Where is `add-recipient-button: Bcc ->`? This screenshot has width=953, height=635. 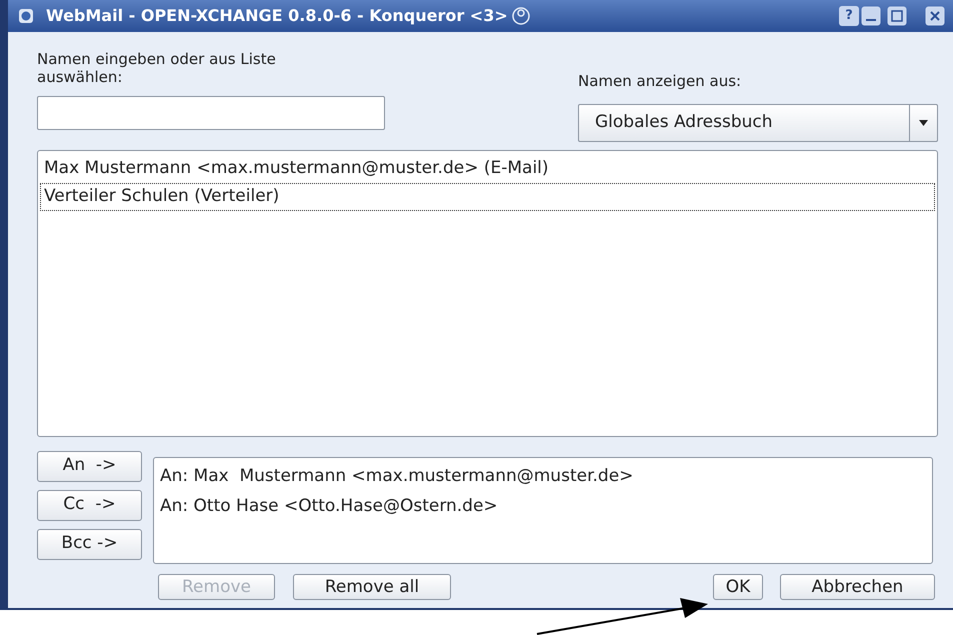 add-recipient-button: Bcc -> is located at coordinates (89, 544).